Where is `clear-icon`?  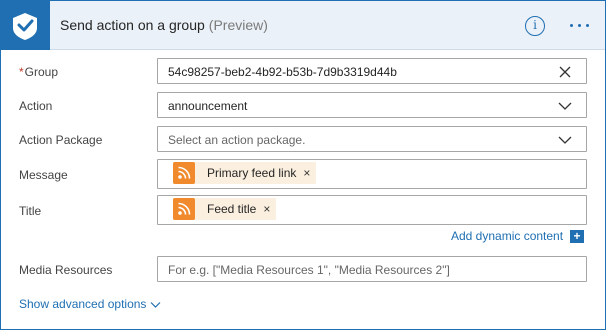
clear-icon is located at coordinates (565, 72).